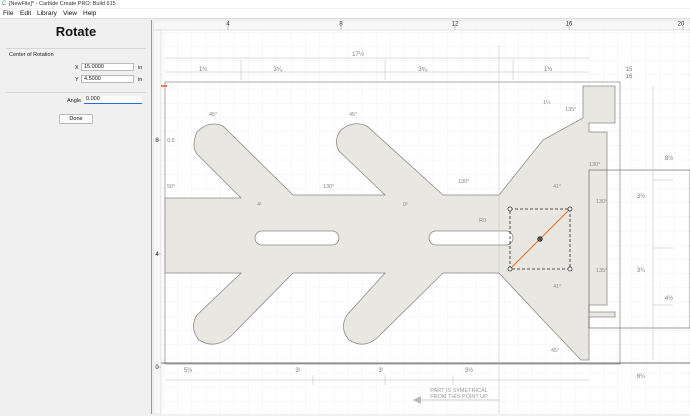 The width and height of the screenshot is (690, 416). Describe the element at coordinates (629, 70) in the screenshot. I see `dimension-label: 15` at that location.